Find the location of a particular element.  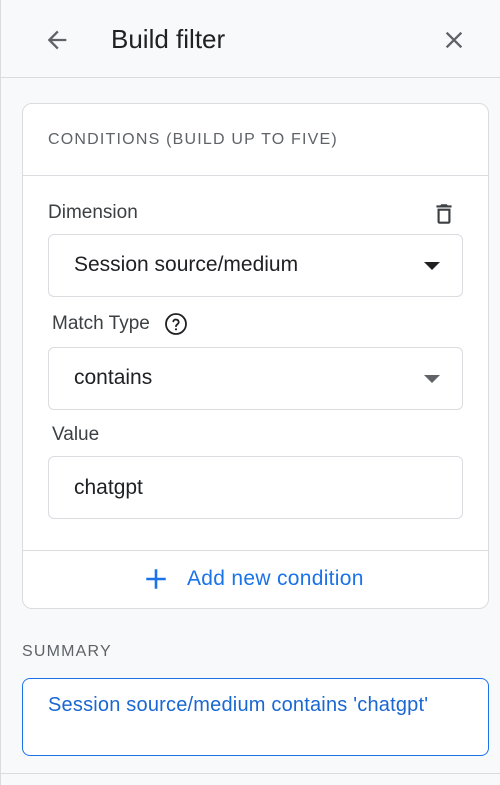

add-new-condition-button: Add new condition is located at coordinates (273, 579).